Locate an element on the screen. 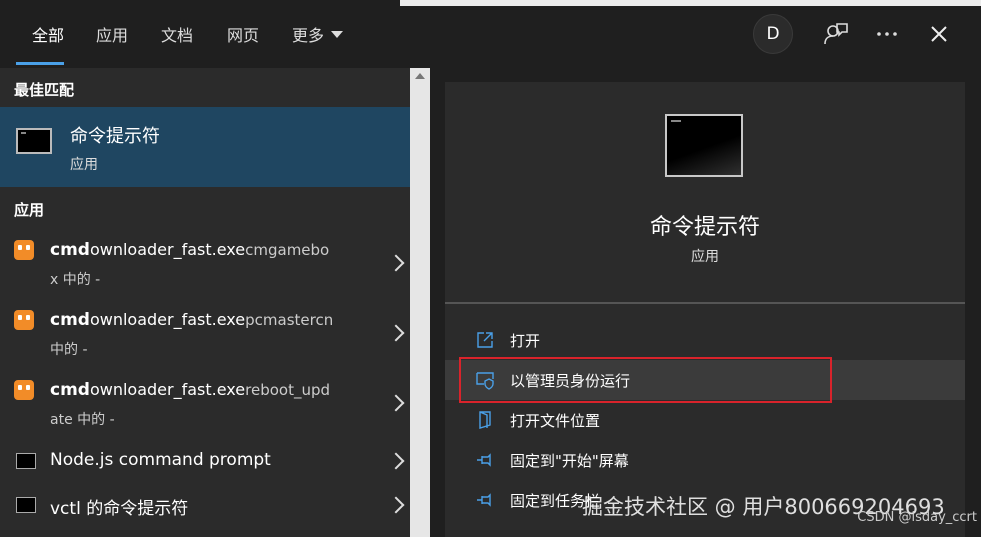 This screenshot has width=981, height=537. list-item: cmdownloader_fast.exepcmastercn 中的 - is located at coordinates (205, 334).